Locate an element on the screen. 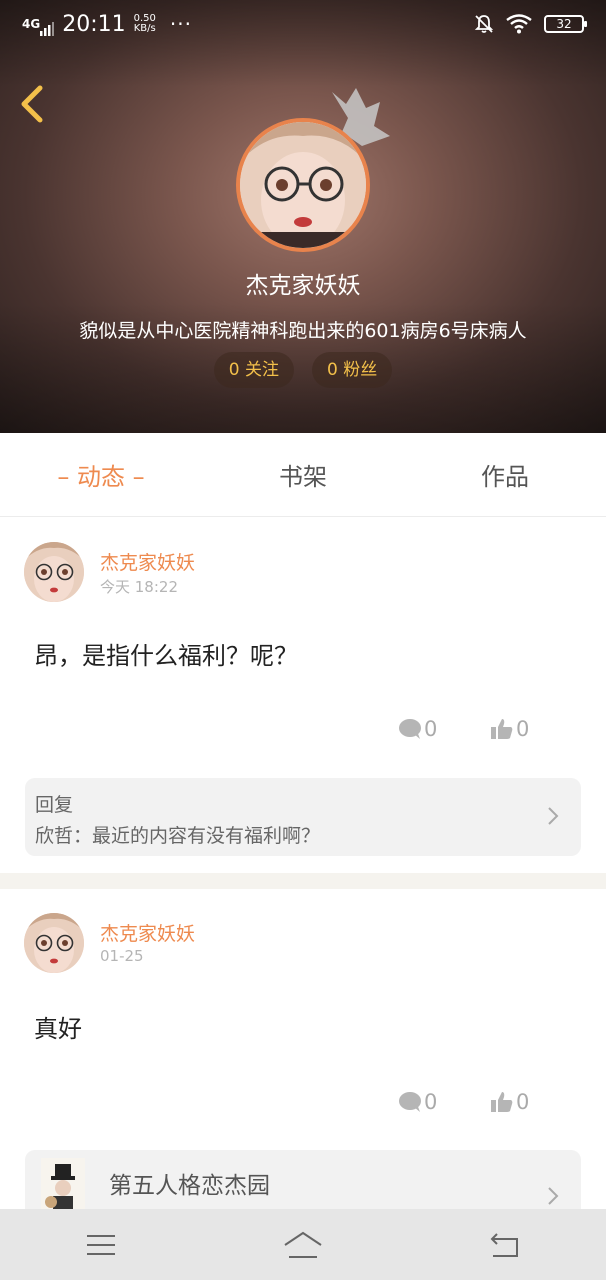 The image size is (606, 1280). profile-stats: 0 关注 0 粉丝 is located at coordinates (303, 370).